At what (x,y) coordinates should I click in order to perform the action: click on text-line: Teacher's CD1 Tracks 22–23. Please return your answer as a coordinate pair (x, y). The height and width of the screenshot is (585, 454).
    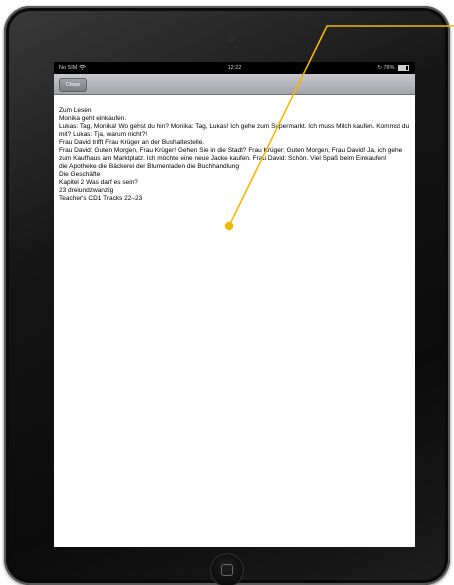
    Looking at the image, I should click on (101, 198).